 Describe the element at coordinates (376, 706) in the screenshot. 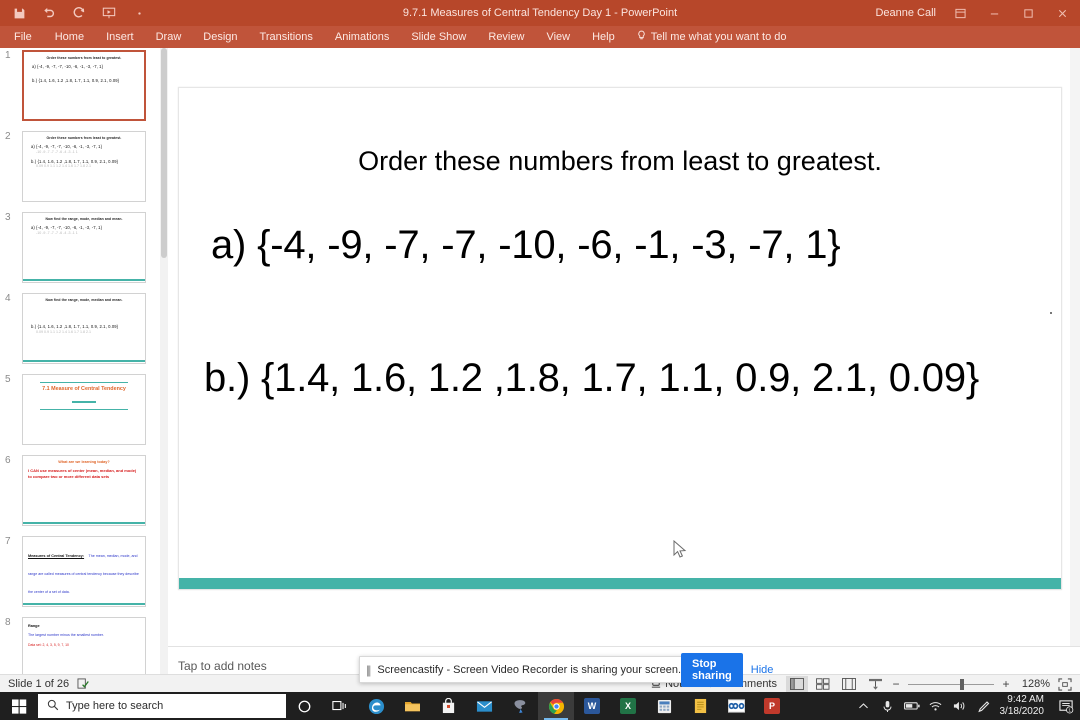

I see `edge-icon` at that location.